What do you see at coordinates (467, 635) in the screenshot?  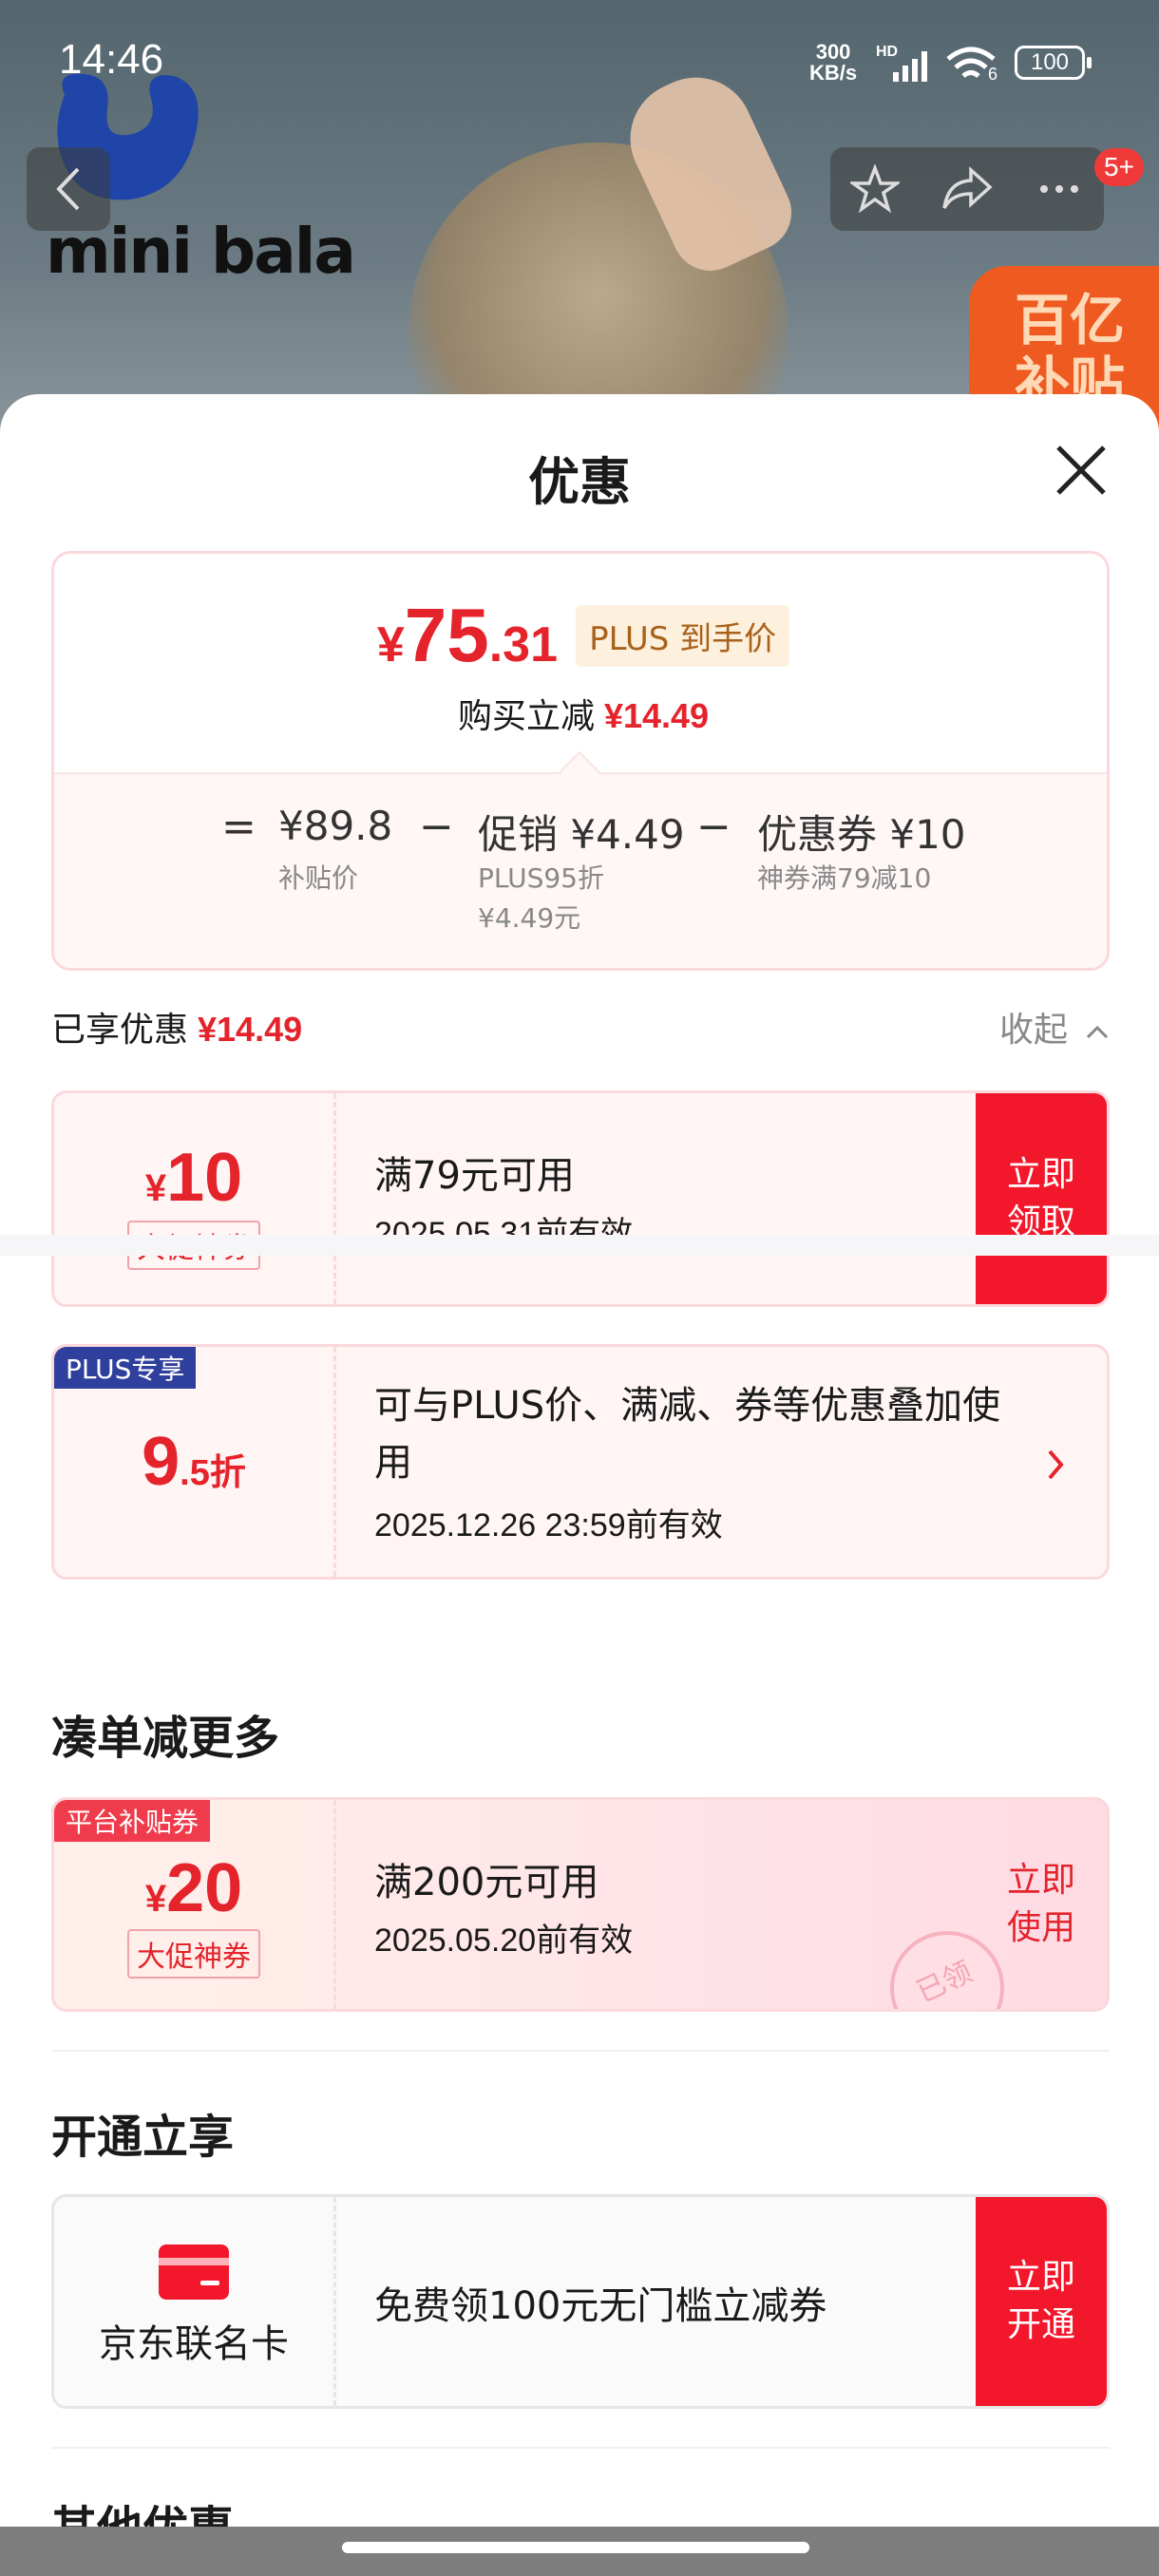 I see `final-price: ¥75.31` at bounding box center [467, 635].